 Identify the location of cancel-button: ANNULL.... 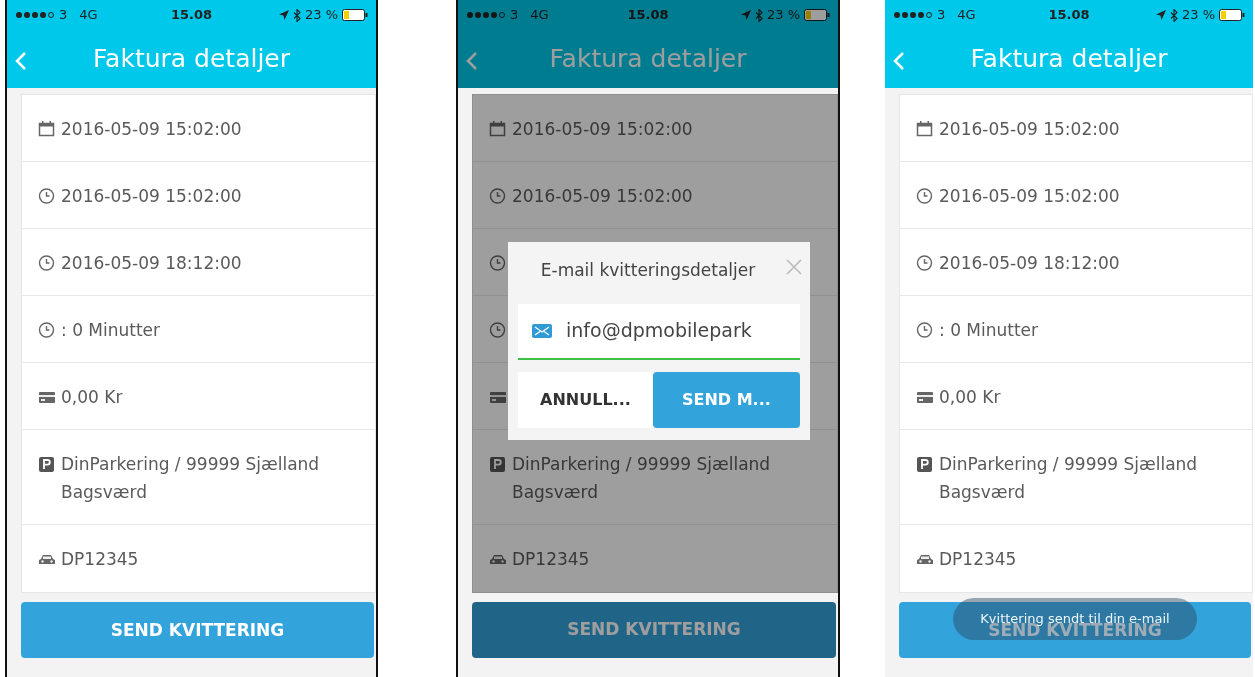
(585, 399).